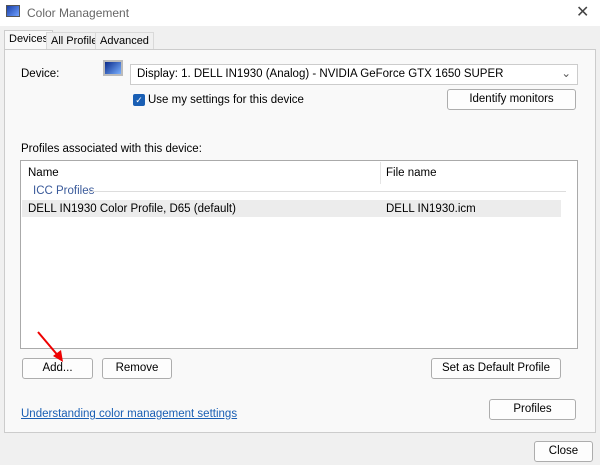 This screenshot has height=465, width=600. Describe the element at coordinates (566, 74) in the screenshot. I see `chevron-down-icon: ⌄` at that location.